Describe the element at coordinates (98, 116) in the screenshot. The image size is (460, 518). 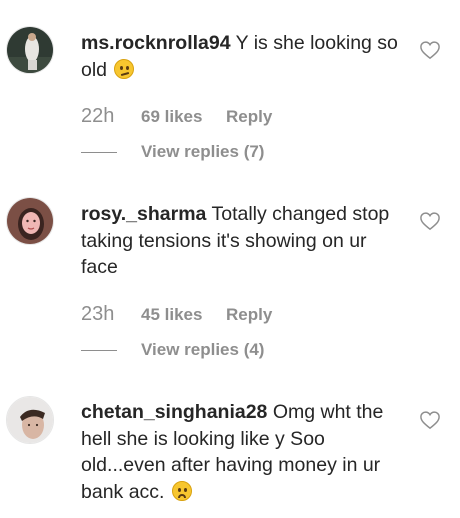
I see `comment-time: 22h` at that location.